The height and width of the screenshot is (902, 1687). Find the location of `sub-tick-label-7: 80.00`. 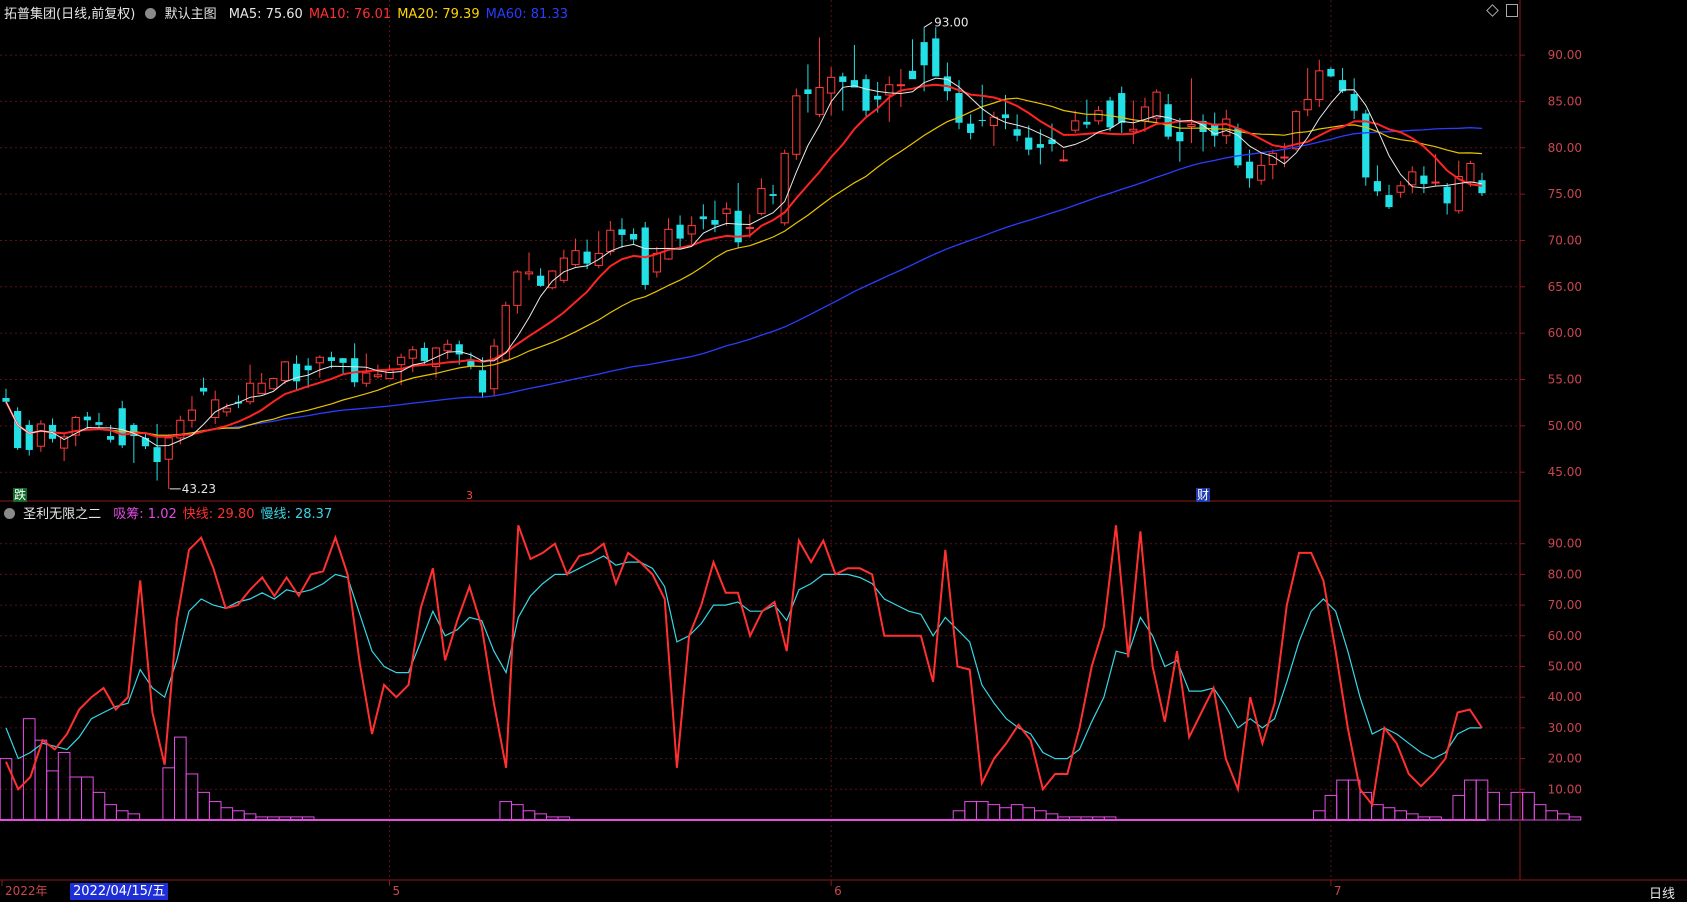

sub-tick-label-7: 80.00 is located at coordinates (1565, 574).